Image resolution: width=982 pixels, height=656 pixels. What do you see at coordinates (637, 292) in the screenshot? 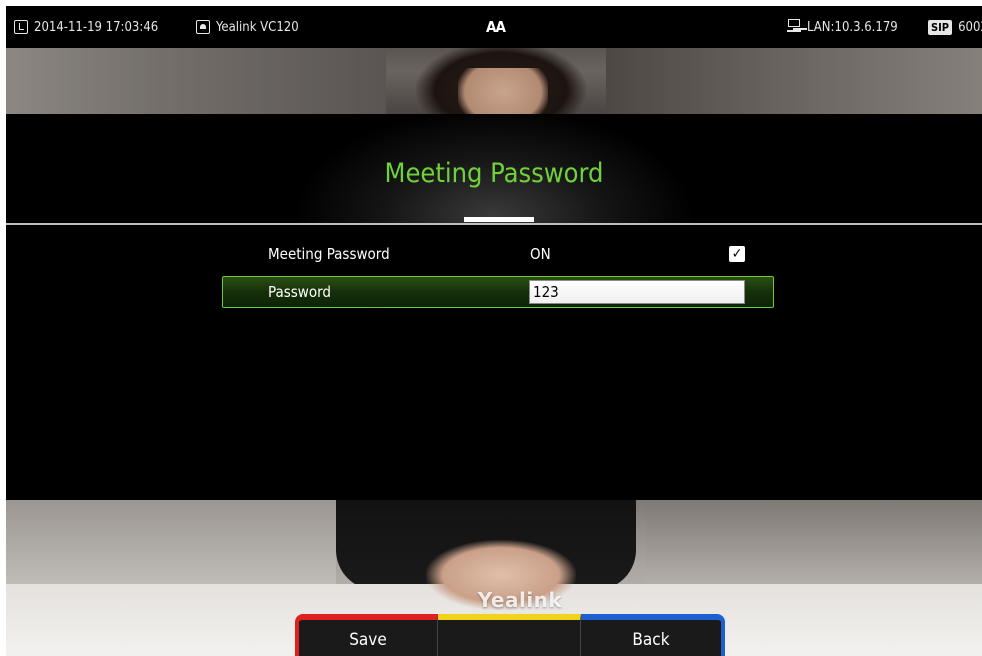
I see `password-input: 123` at bounding box center [637, 292].